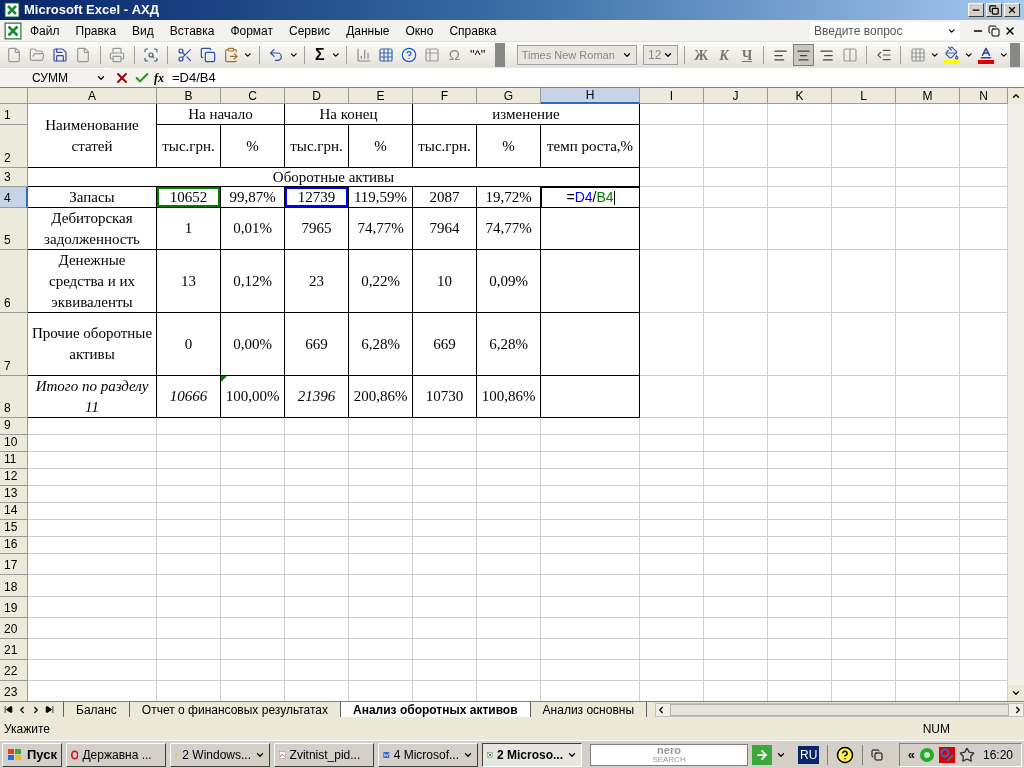  I want to click on row-header: 7, so click(14, 344).